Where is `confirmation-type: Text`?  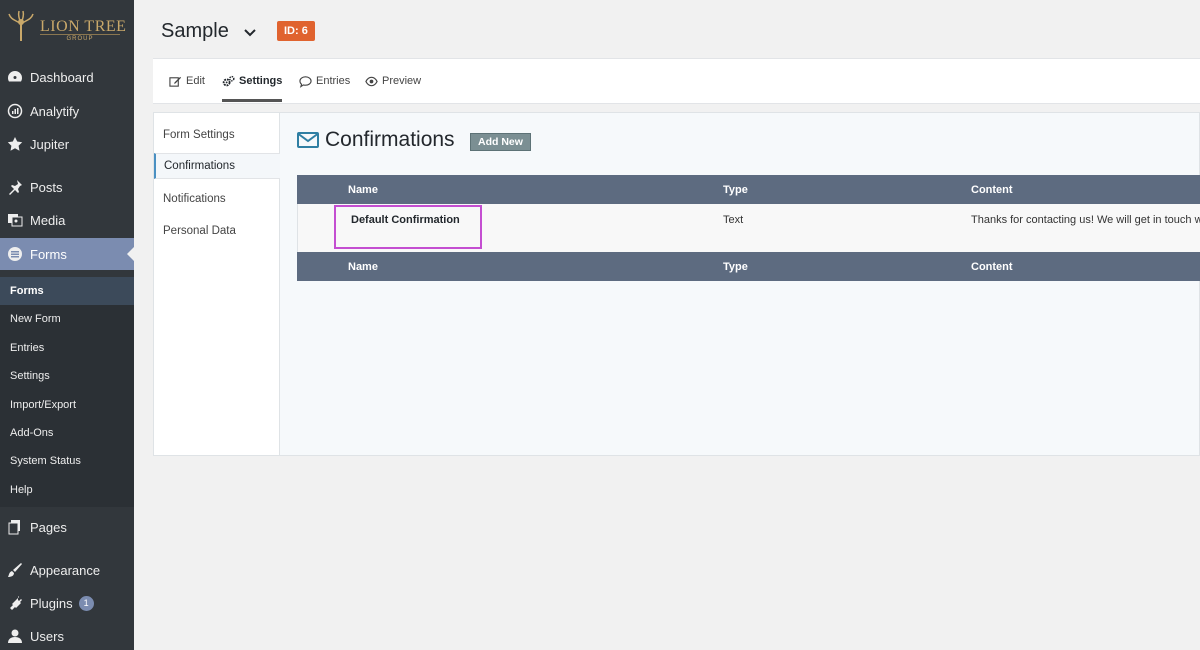 confirmation-type: Text is located at coordinates (733, 220).